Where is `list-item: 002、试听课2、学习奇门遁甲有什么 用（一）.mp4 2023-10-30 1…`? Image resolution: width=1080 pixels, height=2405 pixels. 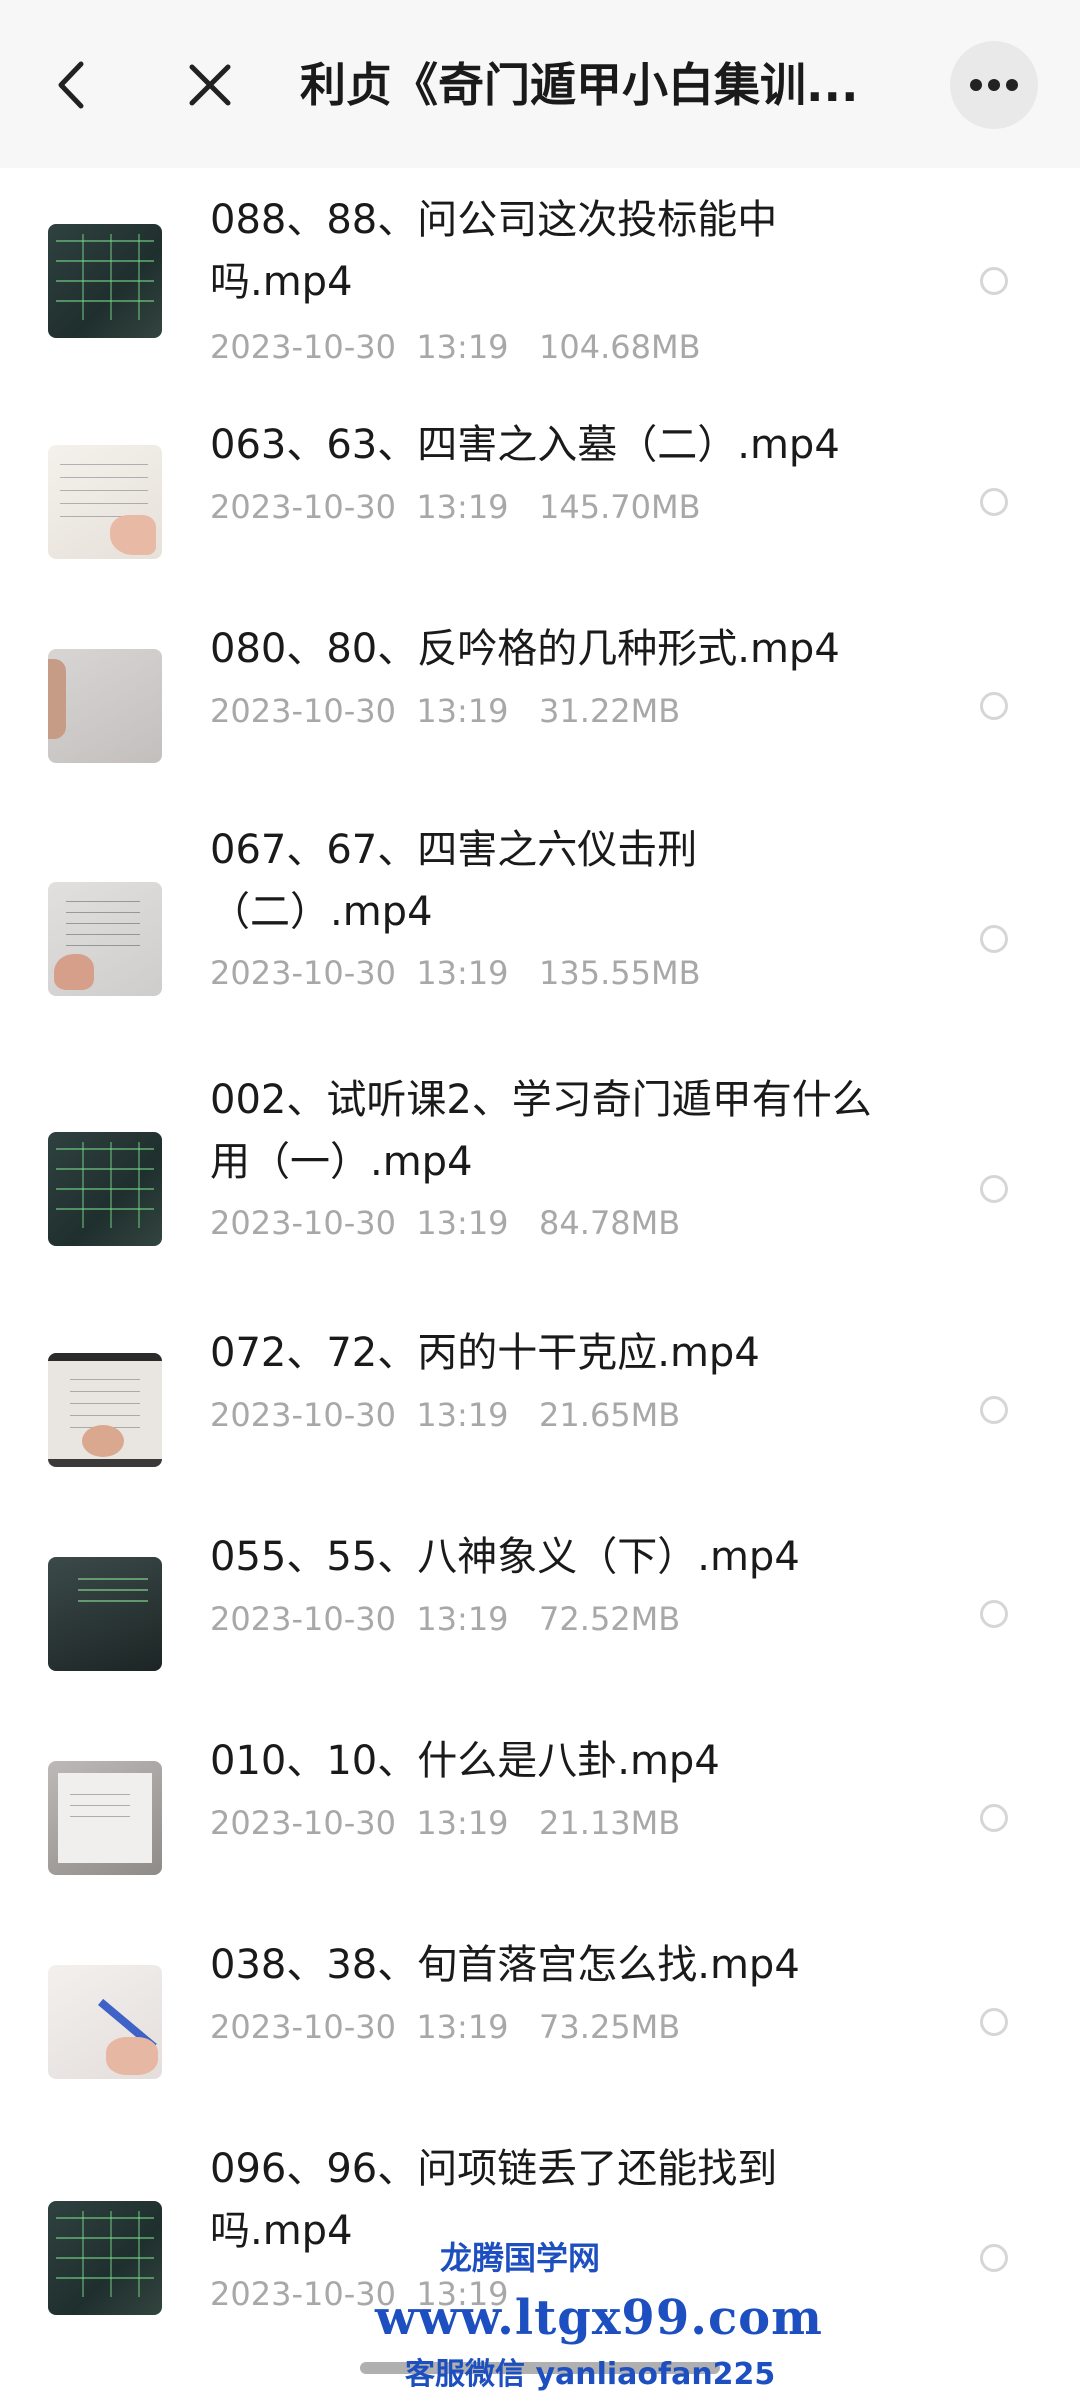 list-item: 002、试听课2、学习奇门遁甲有什么 用（一）.mp4 2023-10-30 1… is located at coordinates (540, 1171).